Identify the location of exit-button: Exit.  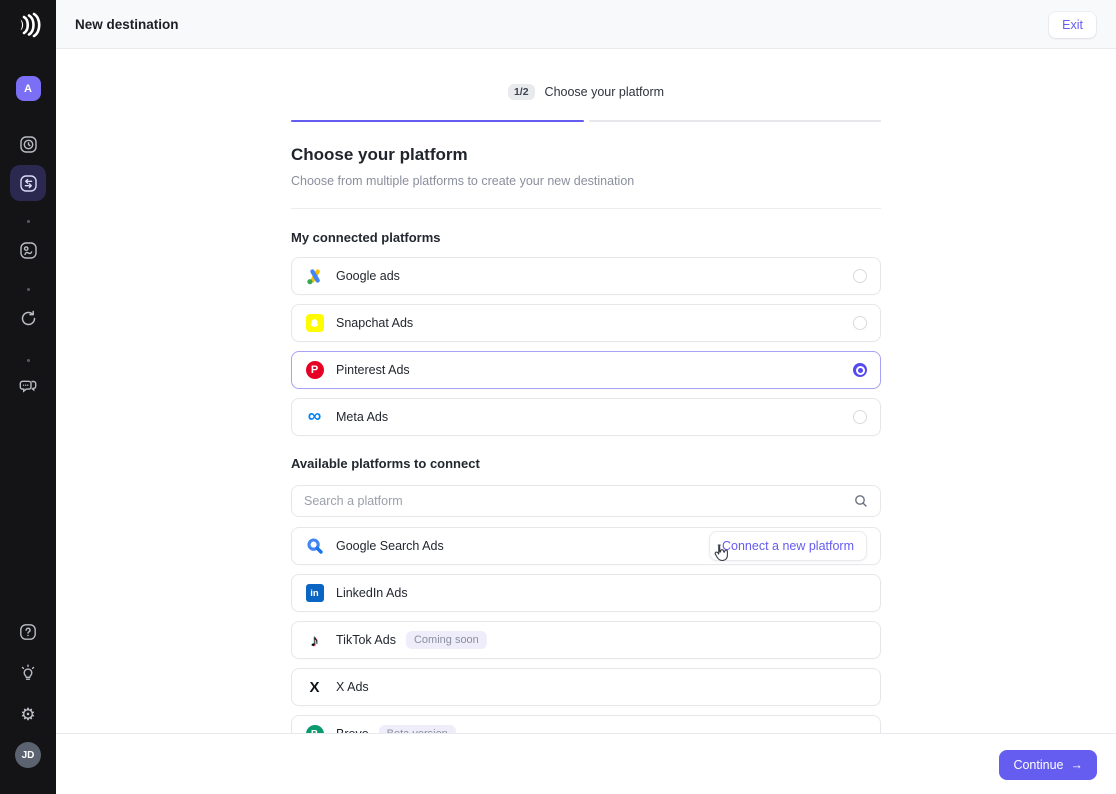
(1072, 25).